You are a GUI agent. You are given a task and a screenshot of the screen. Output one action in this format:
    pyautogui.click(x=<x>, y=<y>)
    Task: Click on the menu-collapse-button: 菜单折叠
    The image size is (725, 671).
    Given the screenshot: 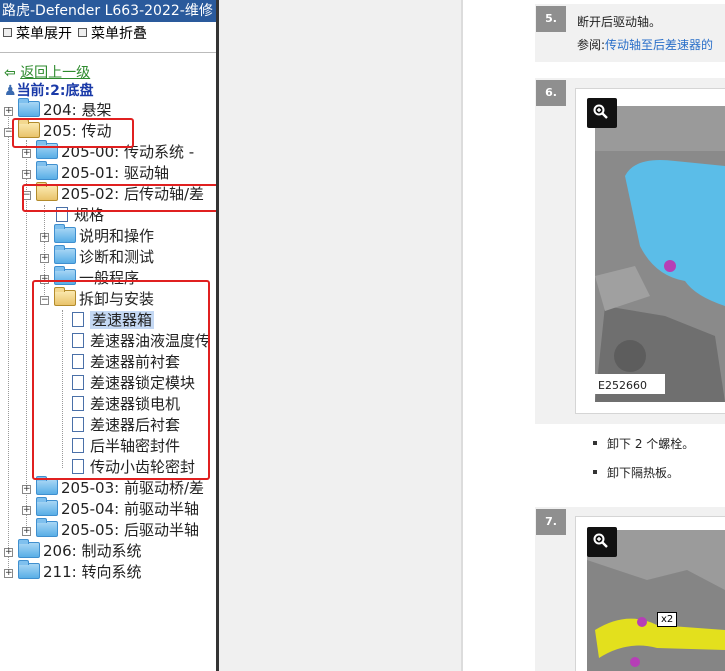 What is the action you would take?
    pyautogui.click(x=112, y=34)
    